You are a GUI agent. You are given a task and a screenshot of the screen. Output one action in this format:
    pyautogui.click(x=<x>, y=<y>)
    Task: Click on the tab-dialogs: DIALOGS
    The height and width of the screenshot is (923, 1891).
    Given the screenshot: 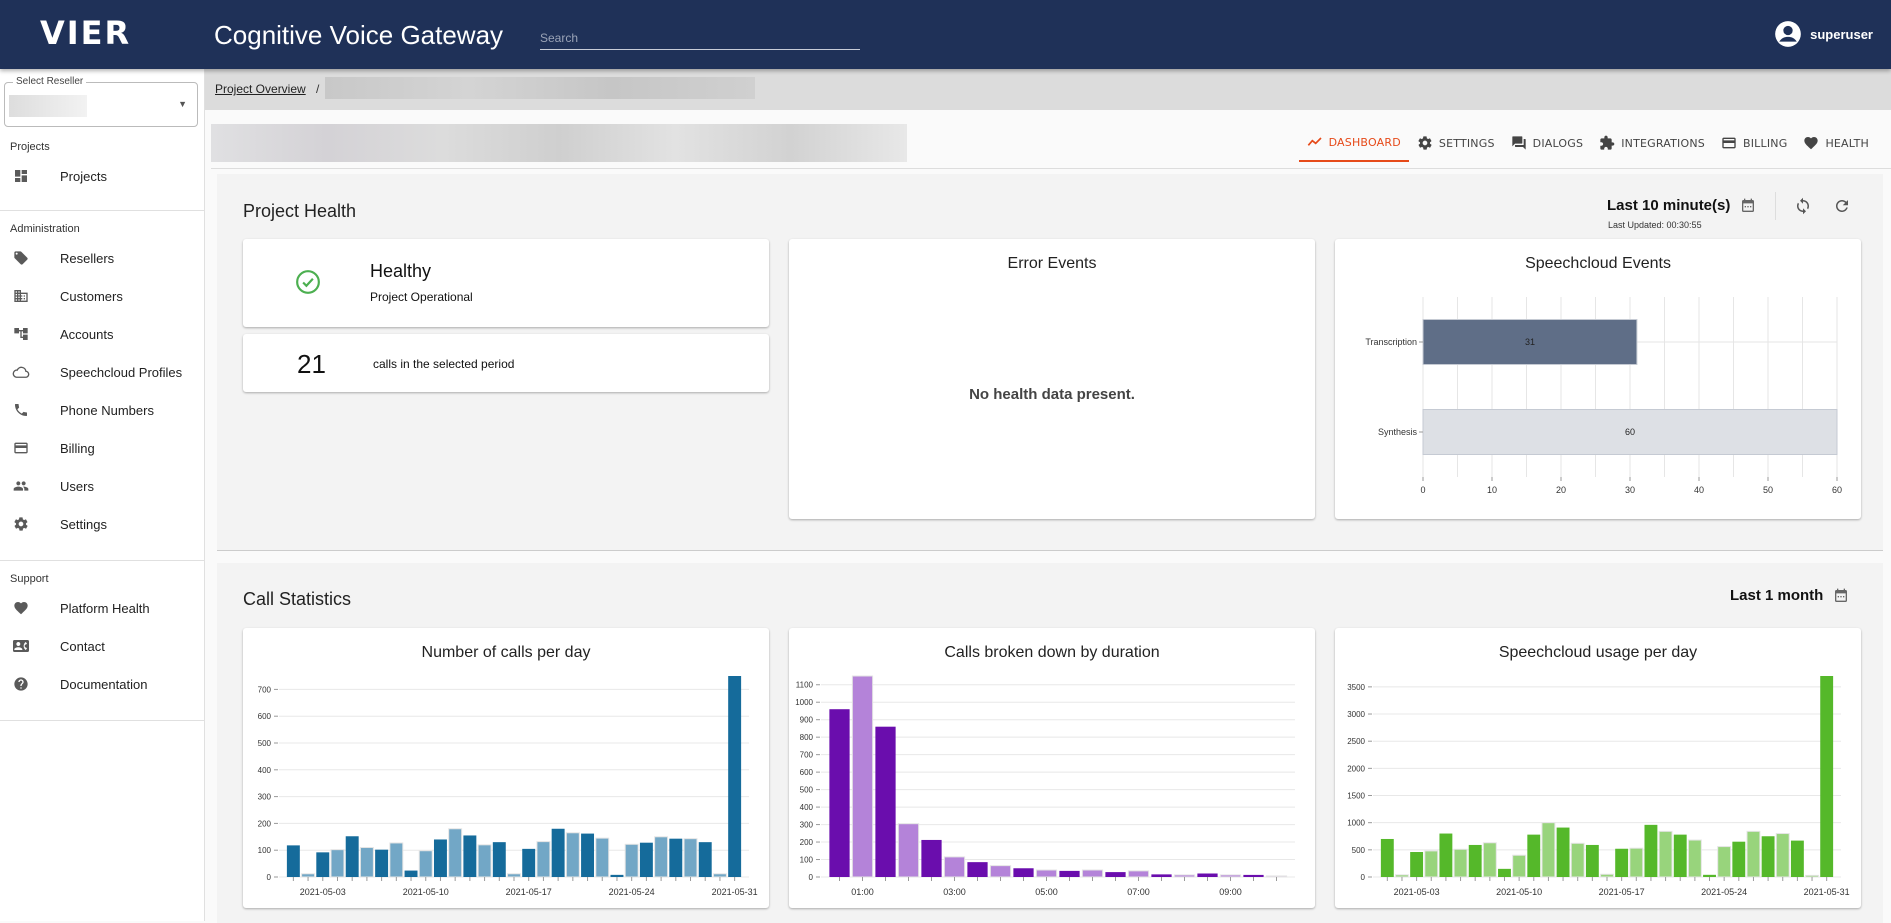 What is the action you would take?
    pyautogui.click(x=1547, y=143)
    